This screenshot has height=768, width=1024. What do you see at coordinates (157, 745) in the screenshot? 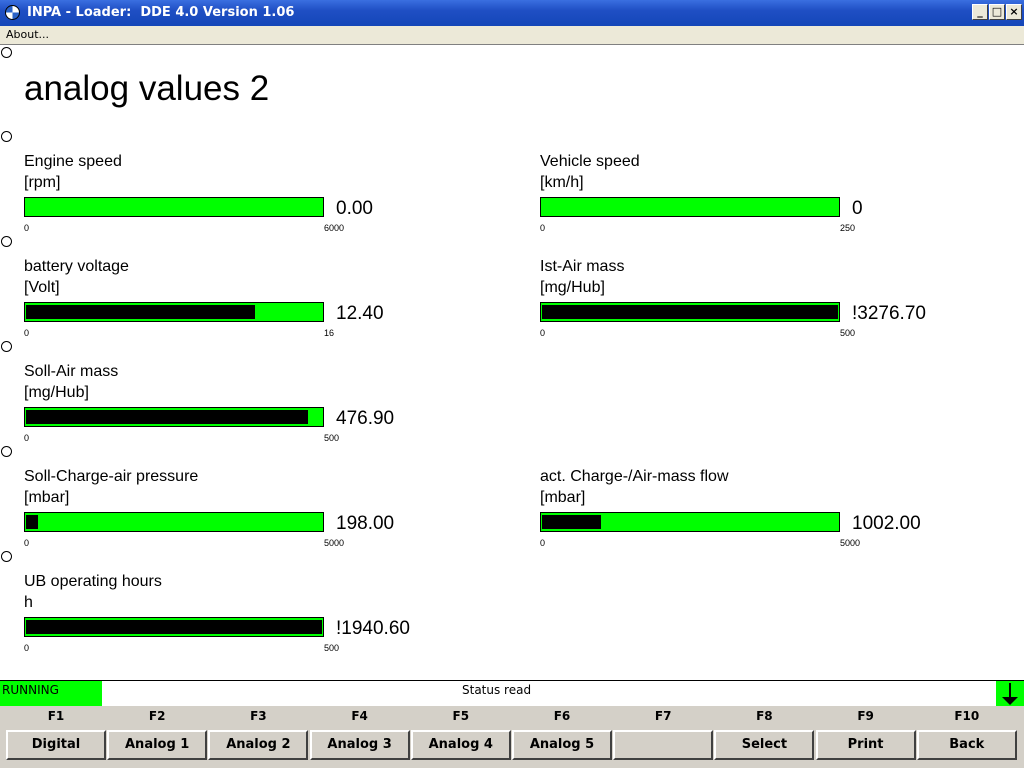
I see `fkey-button-f2: Analog 1` at bounding box center [157, 745].